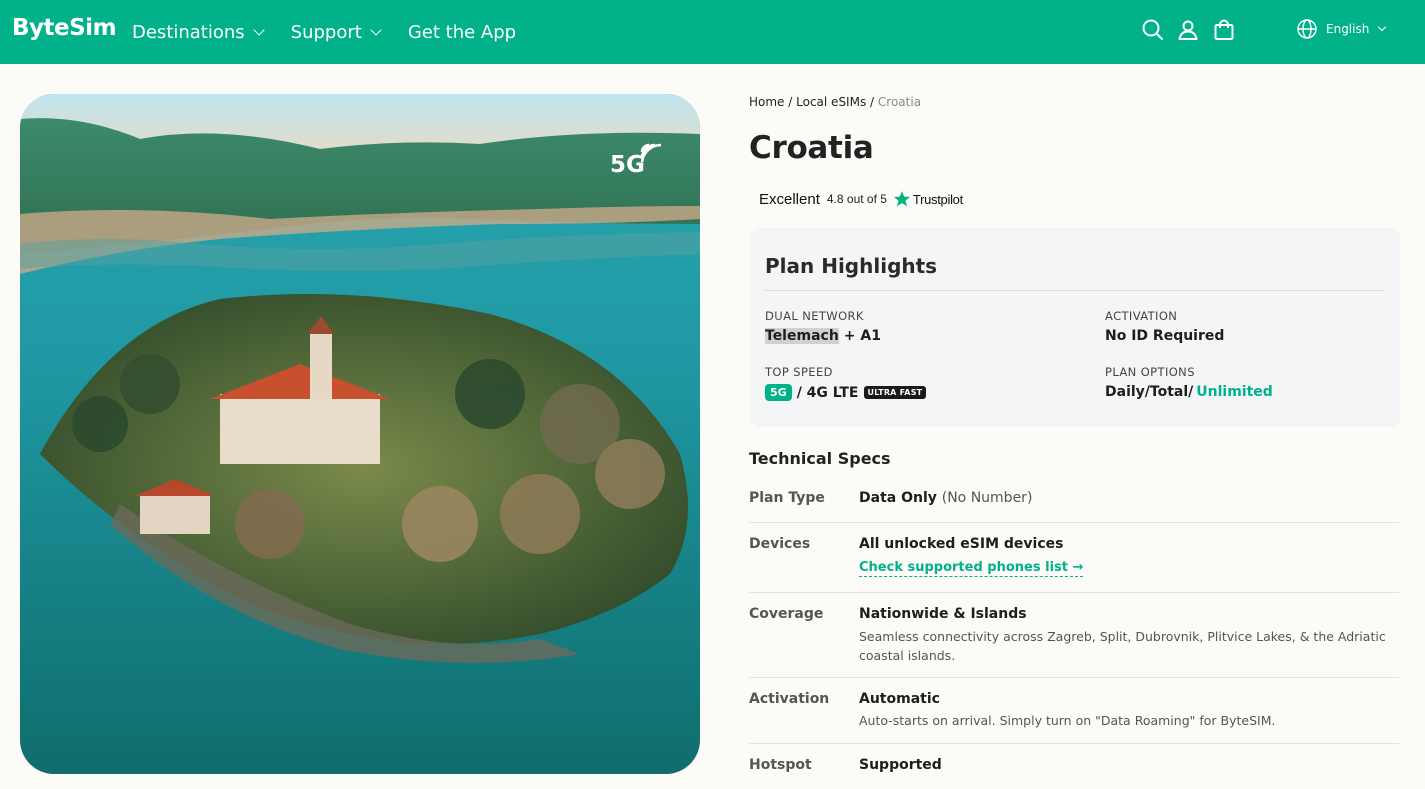 The width and height of the screenshot is (1425, 789). I want to click on star-icon, so click(902, 199).